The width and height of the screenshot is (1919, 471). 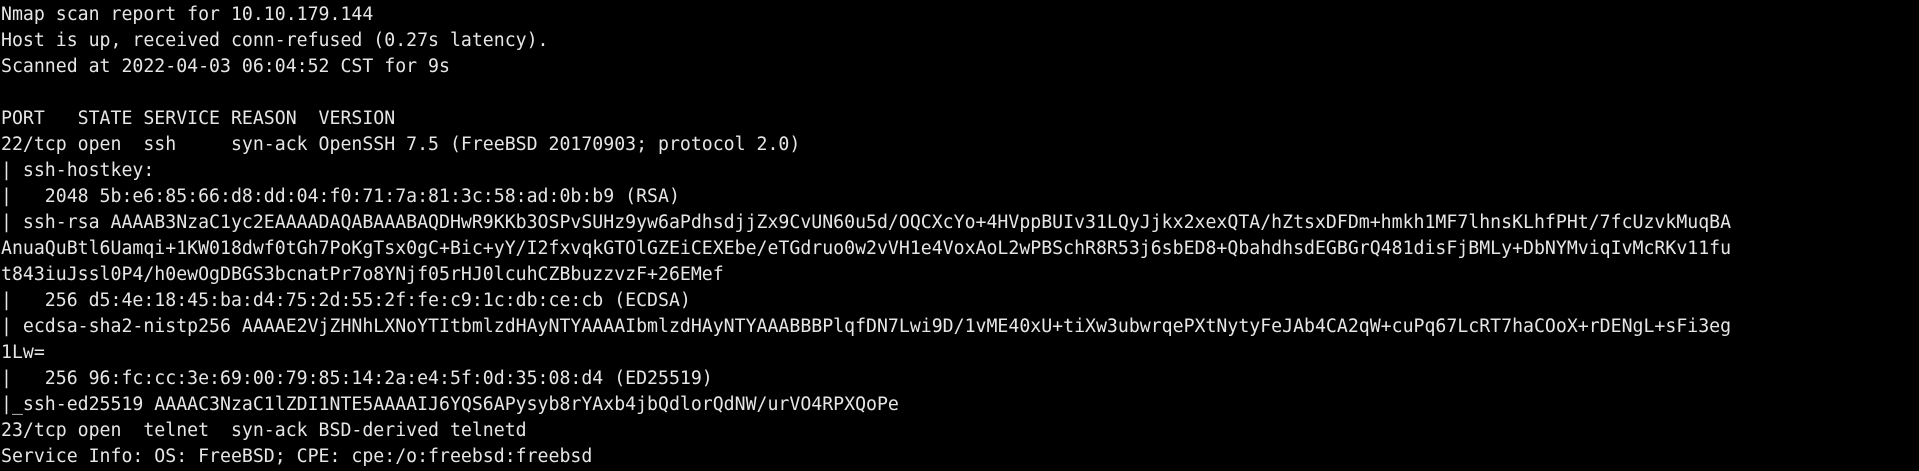 What do you see at coordinates (198, 118) in the screenshot?
I see `terminal-line: PORT STATE SERVICE REASON VERSION` at bounding box center [198, 118].